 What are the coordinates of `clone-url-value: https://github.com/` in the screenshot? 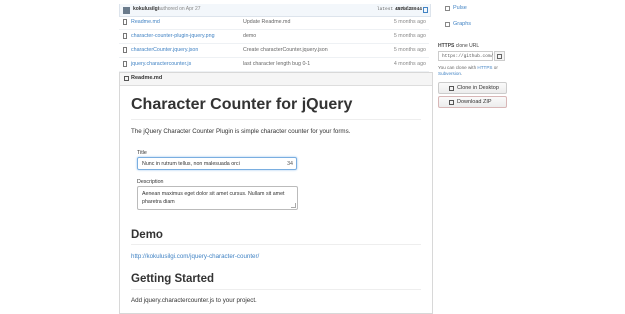 It's located at (468, 56).